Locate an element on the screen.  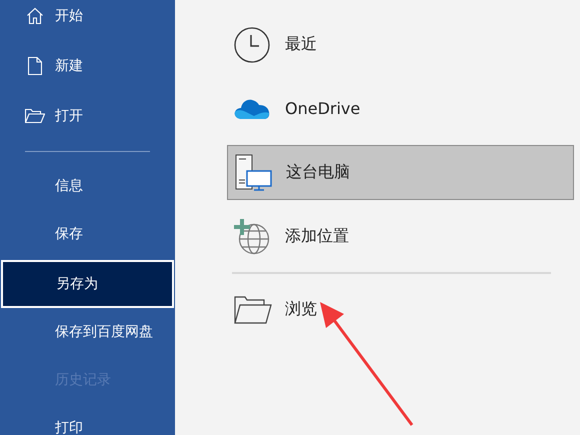
sidebar-item: 保存到百度网盘 is located at coordinates (87, 332).